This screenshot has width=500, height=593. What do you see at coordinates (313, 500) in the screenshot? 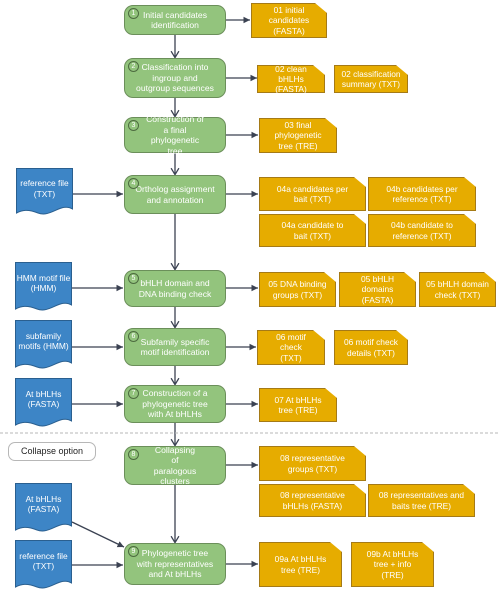
I see `output-08-representative-bhlhs: 08 representative bHLHs (FASTA)` at bounding box center [313, 500].